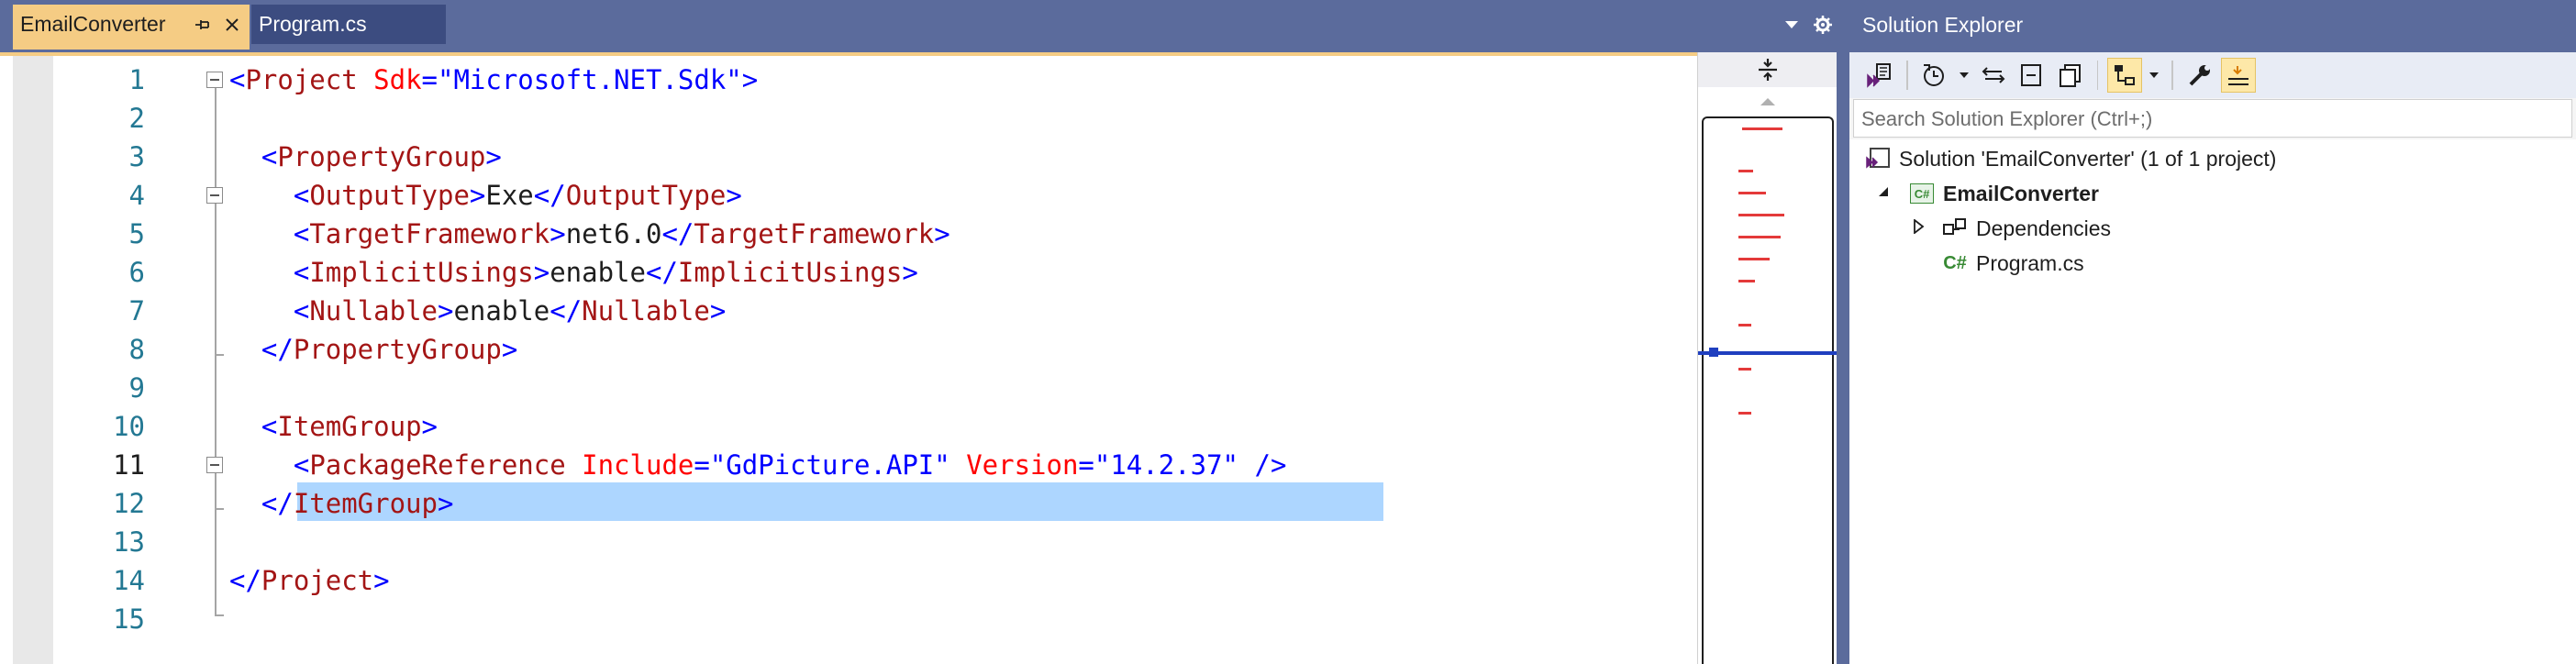 This screenshot has width=2576, height=664. I want to click on code-token: <, so click(269, 426).